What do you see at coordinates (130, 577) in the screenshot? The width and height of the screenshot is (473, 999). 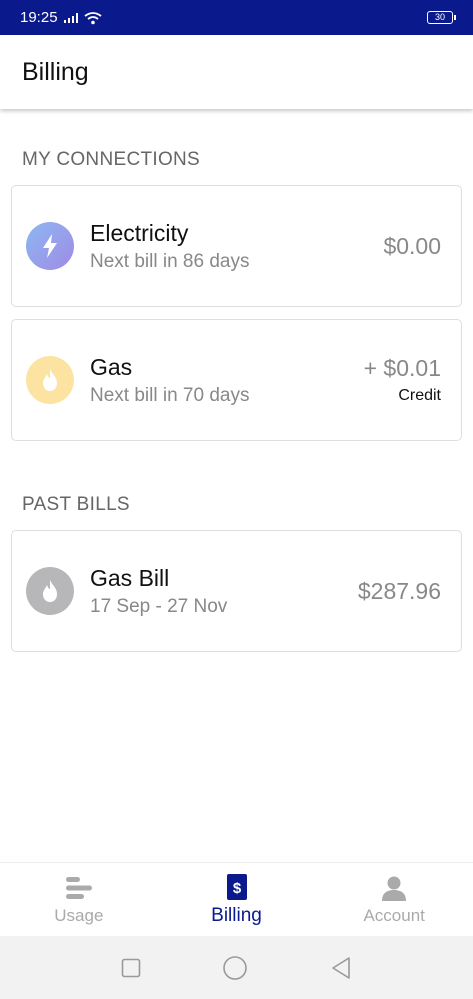 I see `card-title: Gas Bill` at bounding box center [130, 577].